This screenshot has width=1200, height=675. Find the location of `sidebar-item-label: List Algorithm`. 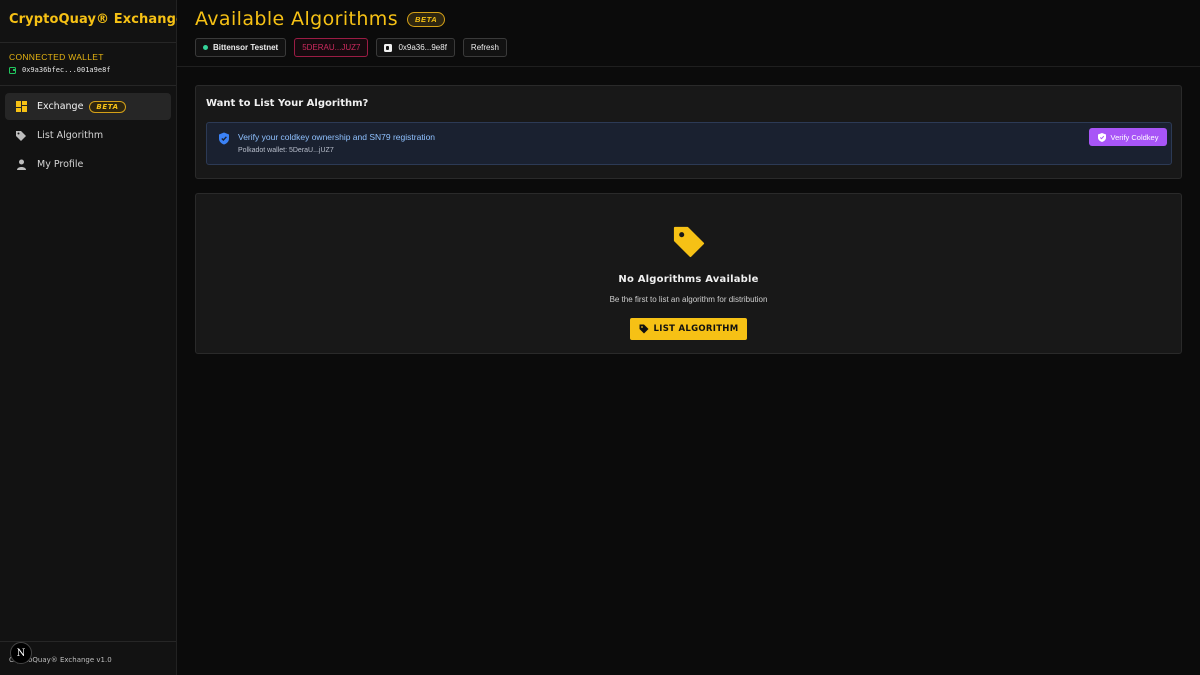

sidebar-item-label: List Algorithm is located at coordinates (70, 135).